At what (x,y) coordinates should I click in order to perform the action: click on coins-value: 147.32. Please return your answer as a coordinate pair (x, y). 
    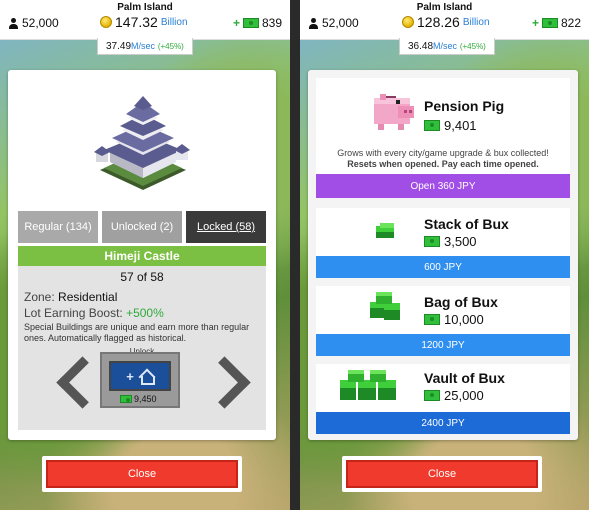
    Looking at the image, I should click on (136, 22).